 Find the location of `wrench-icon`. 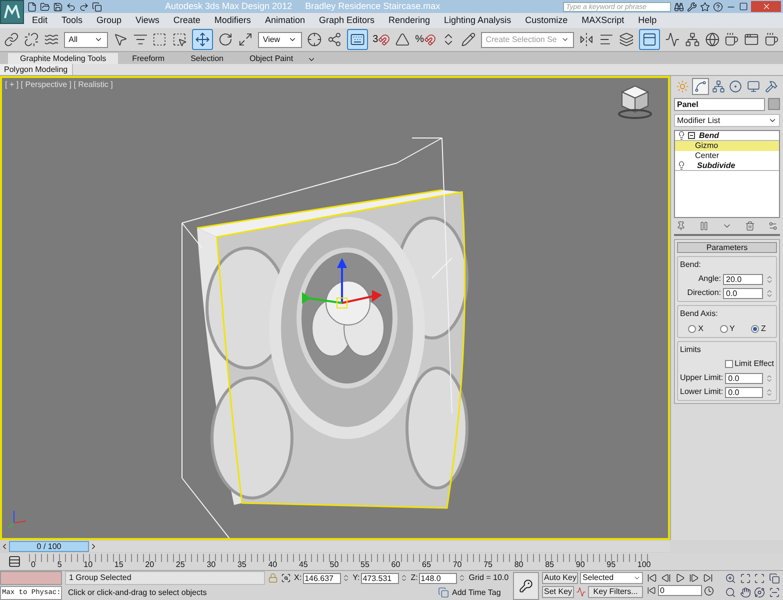

wrench-icon is located at coordinates (692, 7).